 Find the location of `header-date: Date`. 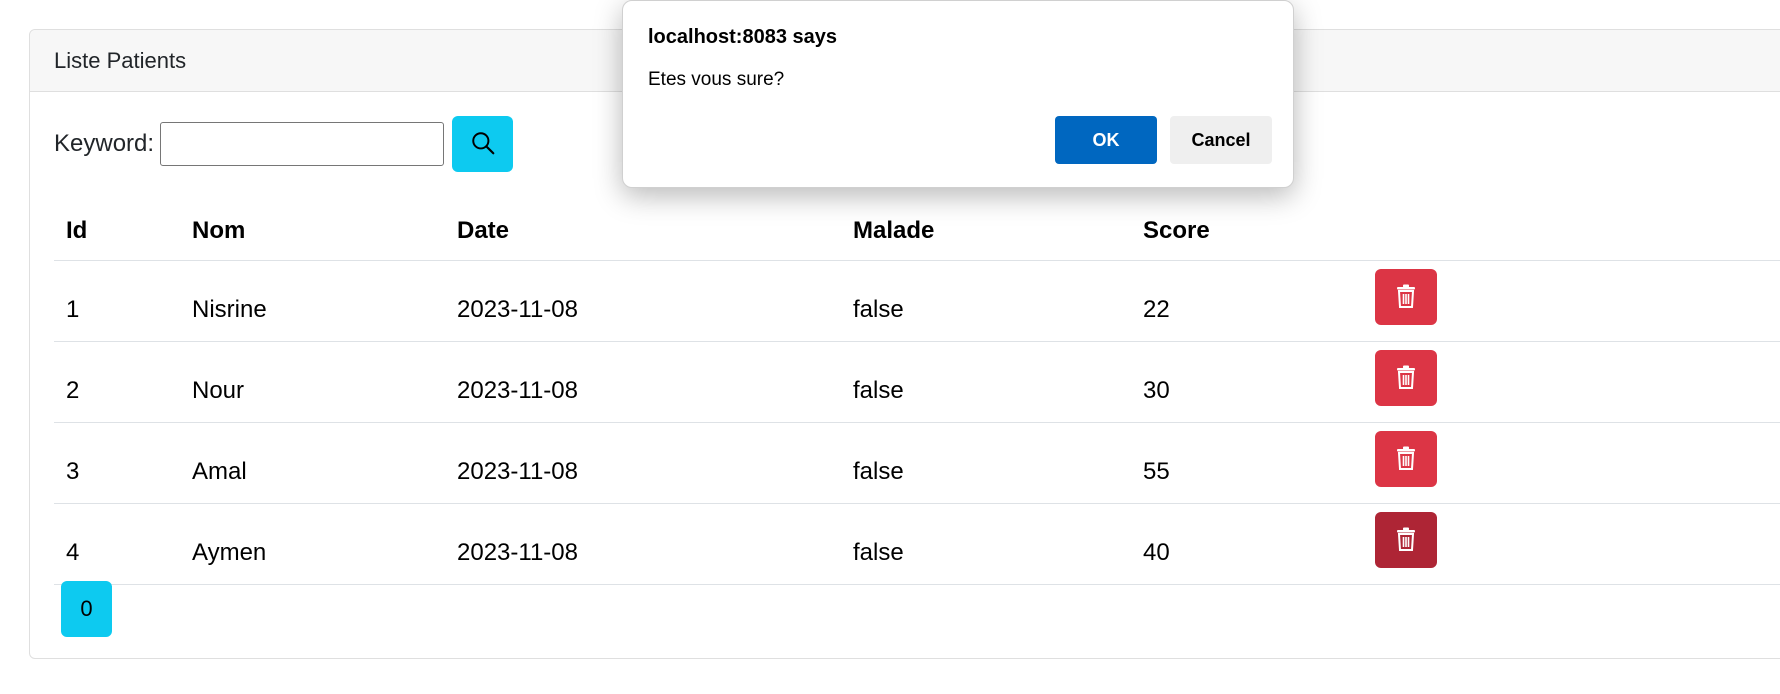

header-date: Date is located at coordinates (483, 230).